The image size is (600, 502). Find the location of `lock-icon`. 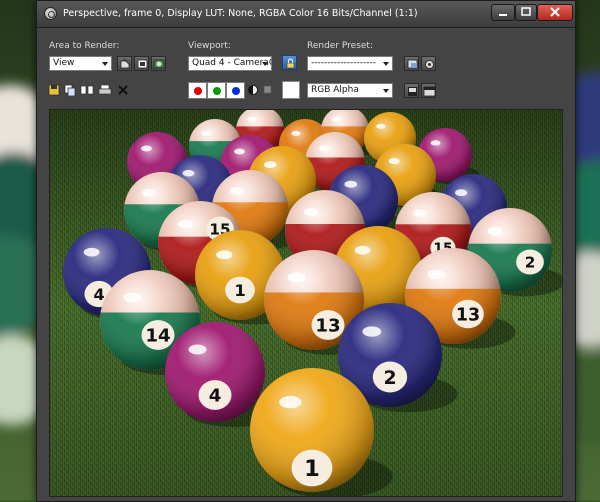

lock-icon is located at coordinates (290, 63).